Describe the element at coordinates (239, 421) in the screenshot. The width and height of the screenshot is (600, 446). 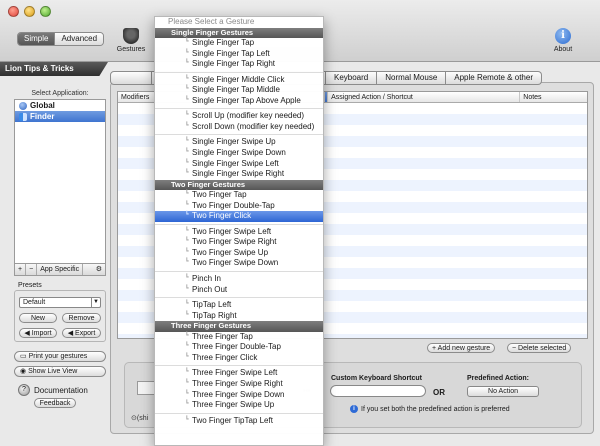
I see `menu-item: Two Finger TipTap Left` at that location.